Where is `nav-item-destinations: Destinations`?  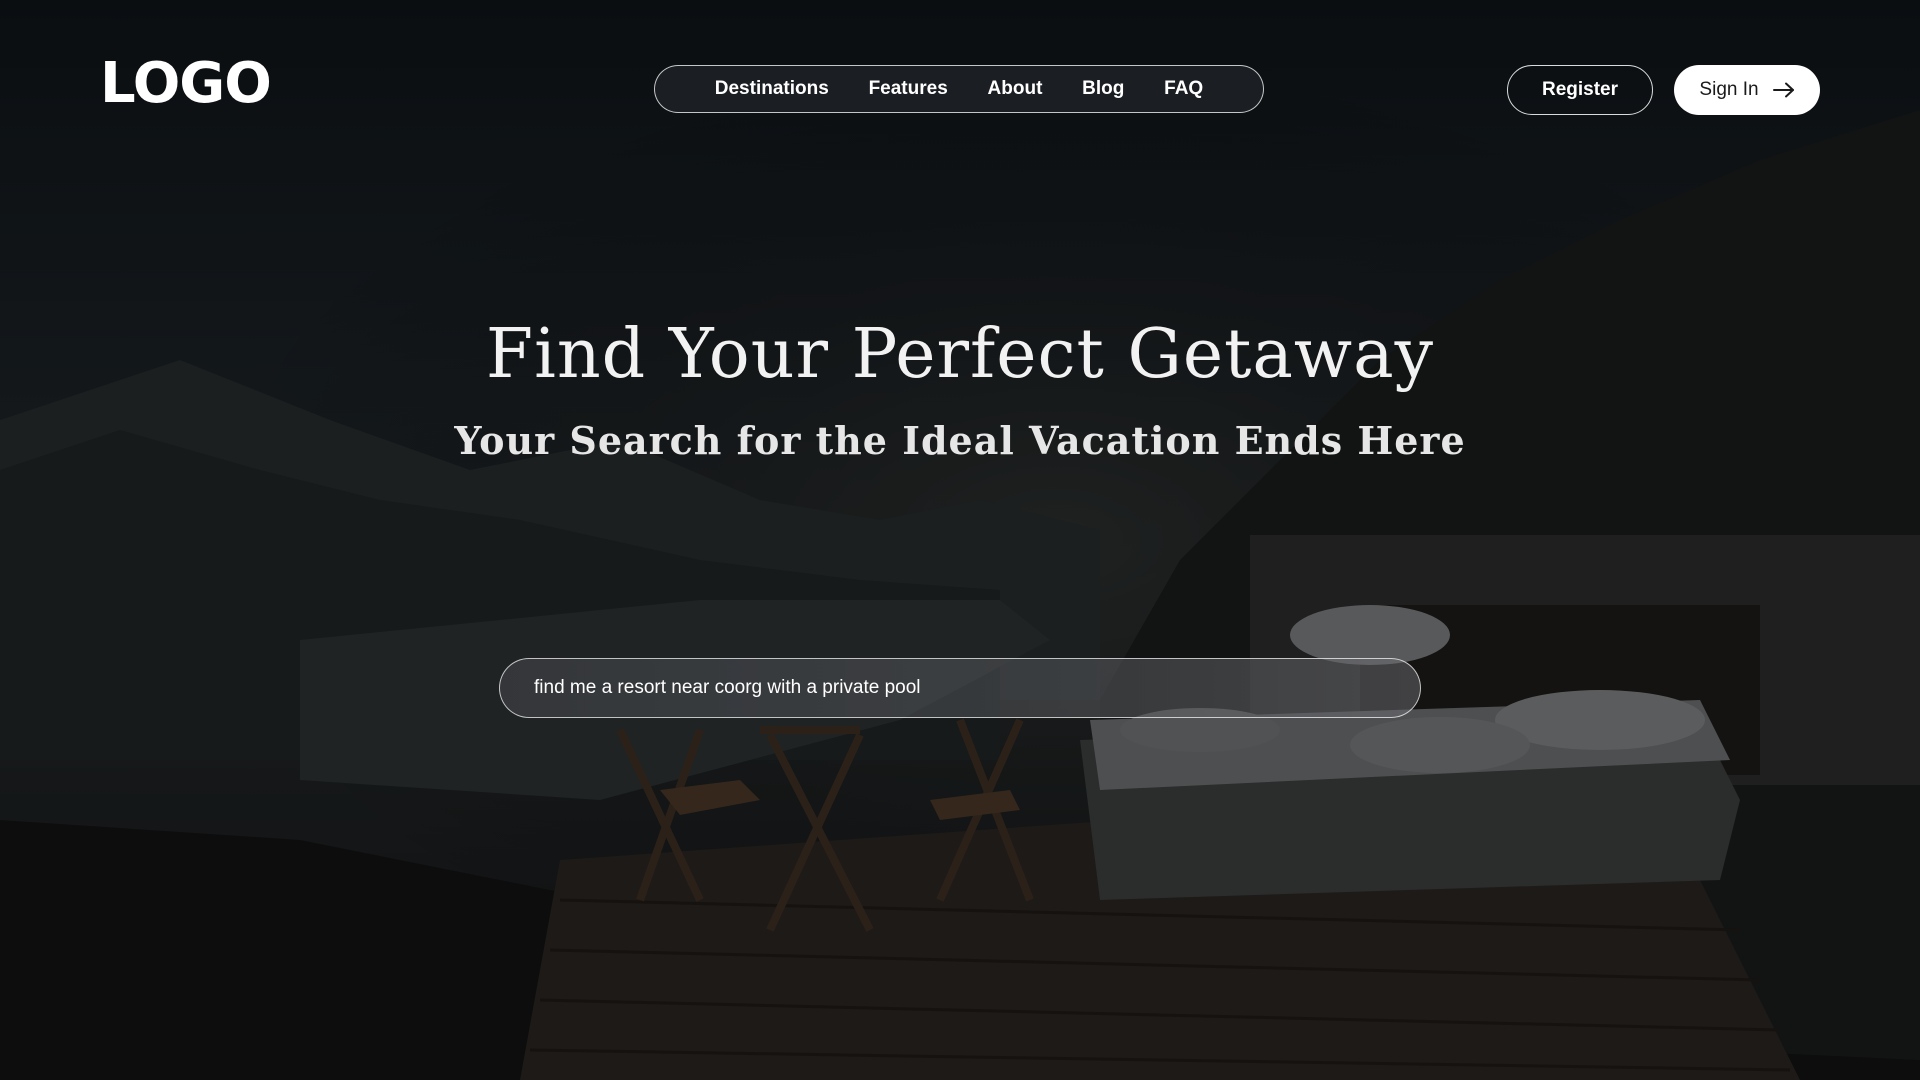
nav-item-destinations: Destinations is located at coordinates (772, 89).